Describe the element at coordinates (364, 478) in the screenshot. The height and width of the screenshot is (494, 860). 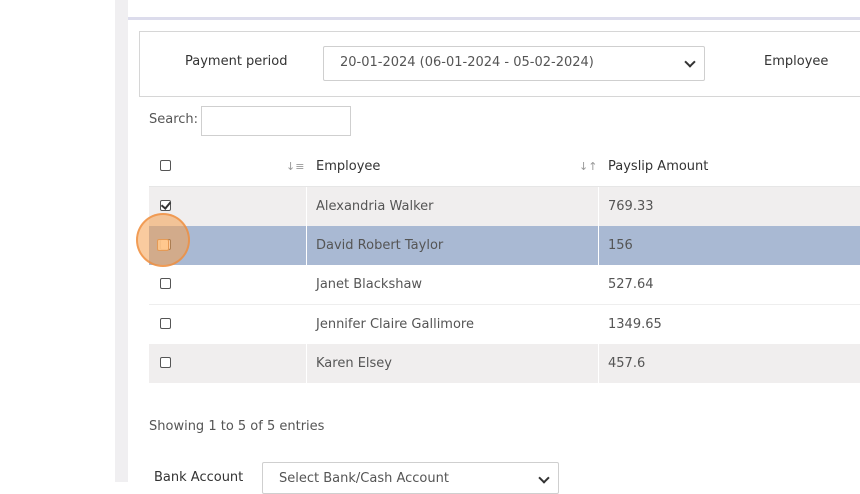
I see `bank-account-placeholder: Select Bank/Cash Account` at that location.